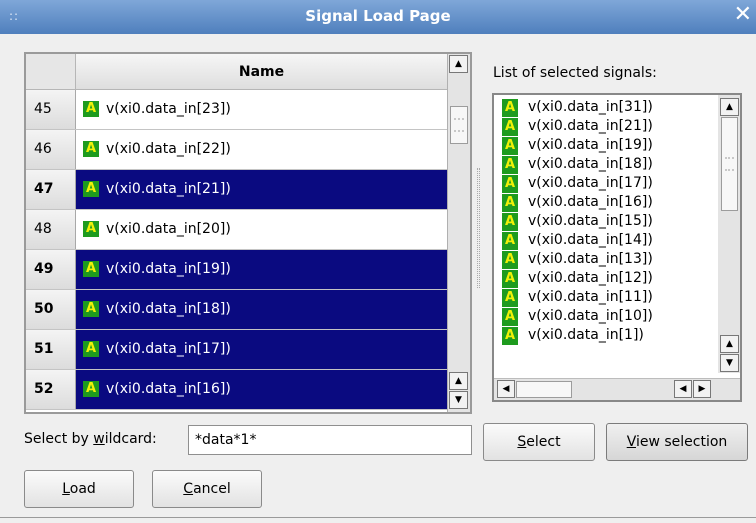 The image size is (756, 523). What do you see at coordinates (90, 439) in the screenshot?
I see `wildcard-label: Select by wildcard:` at bounding box center [90, 439].